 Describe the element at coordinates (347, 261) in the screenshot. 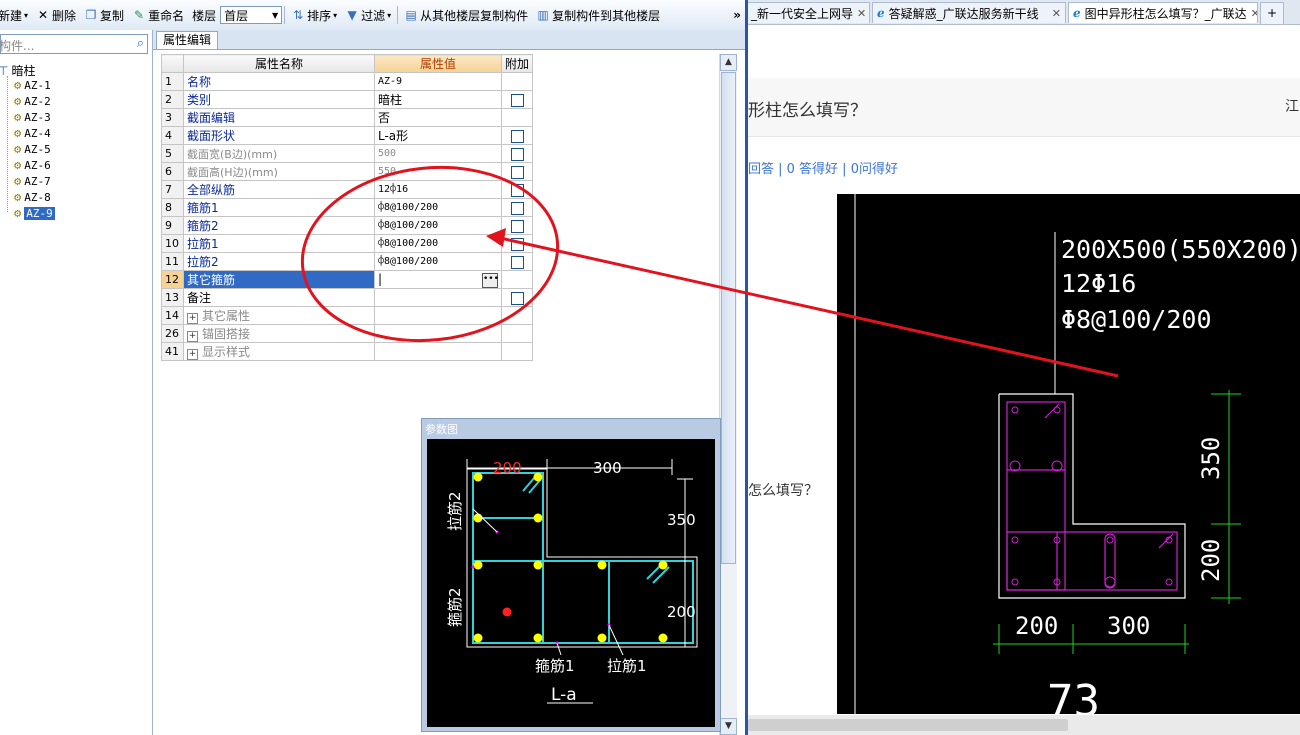

I see `table-row: 11 拉筋2 ⌽8@100/200` at that location.